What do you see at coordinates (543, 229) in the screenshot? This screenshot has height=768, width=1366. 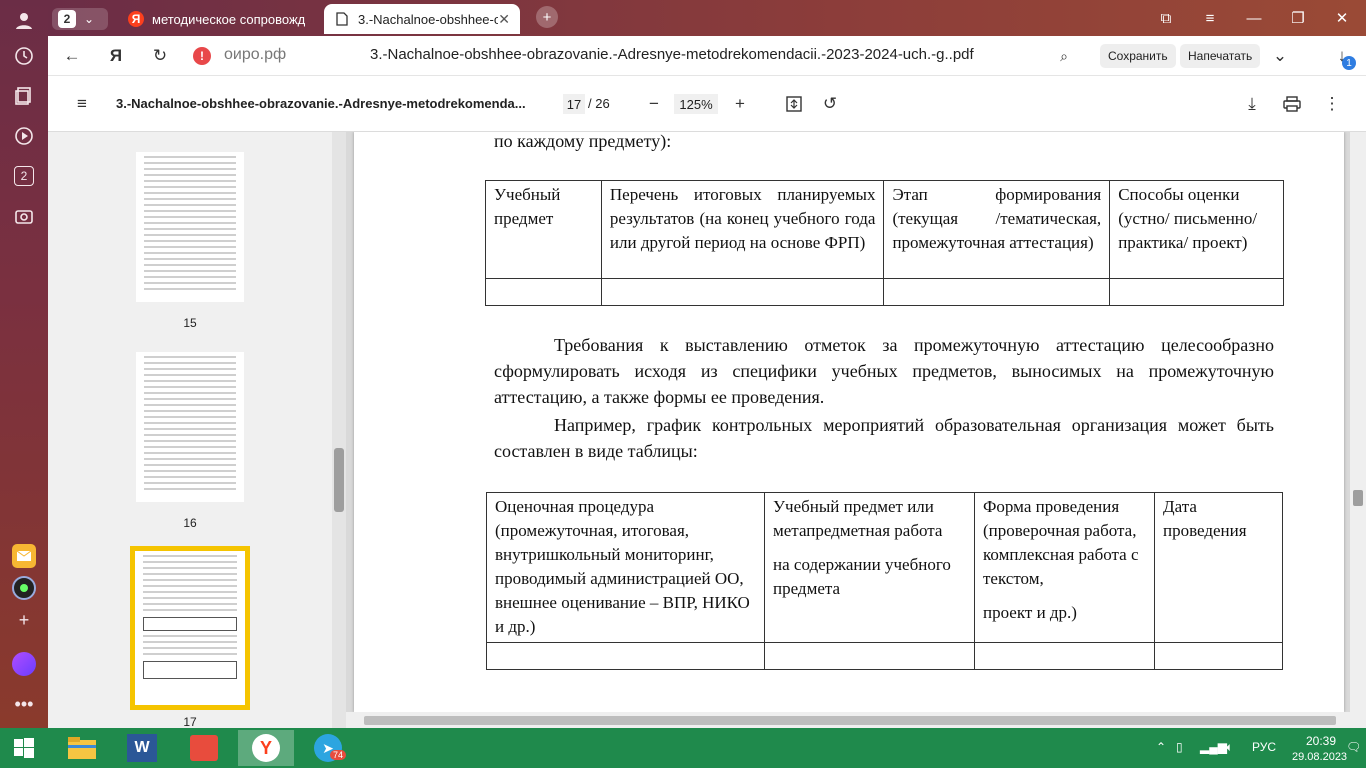 I see `table-header-cell: Учебный предмет` at bounding box center [543, 229].